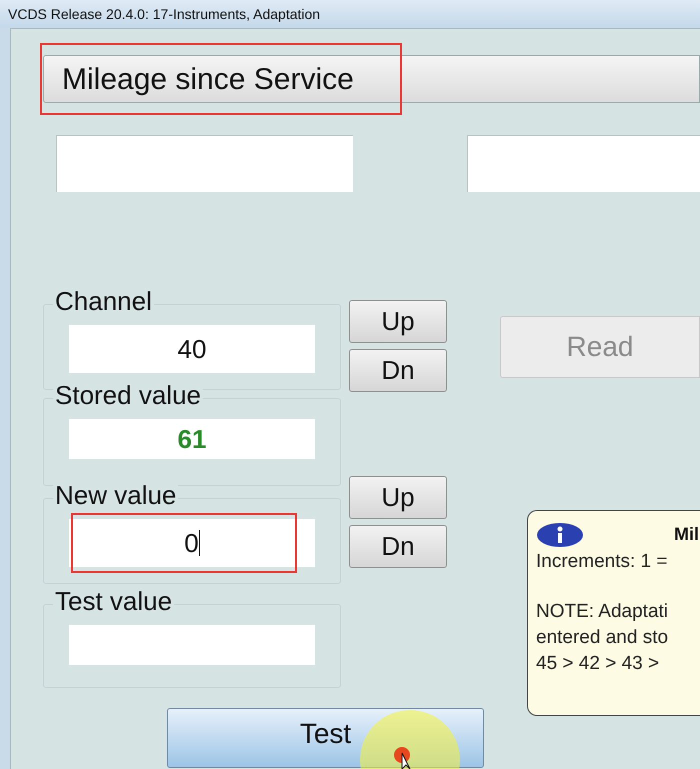 The height and width of the screenshot is (769, 700). Describe the element at coordinates (164, 14) in the screenshot. I see `window-title: VCDS Release 20.4.0: 17-Instruments, Adaptation` at that location.